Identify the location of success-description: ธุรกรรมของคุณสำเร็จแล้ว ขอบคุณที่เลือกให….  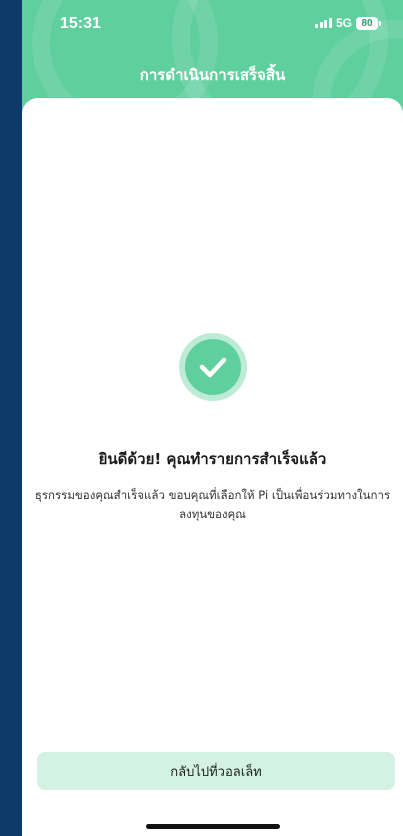
(212, 504).